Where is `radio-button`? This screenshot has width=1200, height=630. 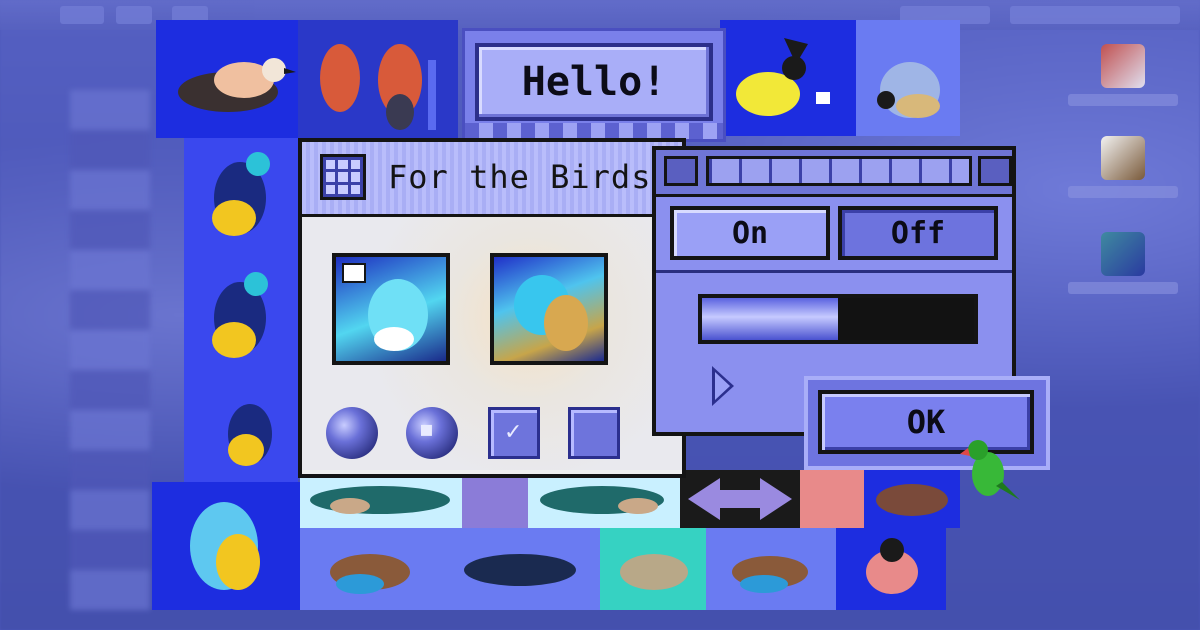 radio-button is located at coordinates (352, 433).